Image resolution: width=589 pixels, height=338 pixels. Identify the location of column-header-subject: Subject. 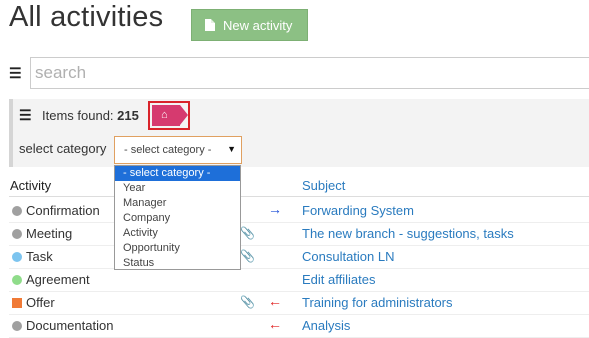
(323, 185).